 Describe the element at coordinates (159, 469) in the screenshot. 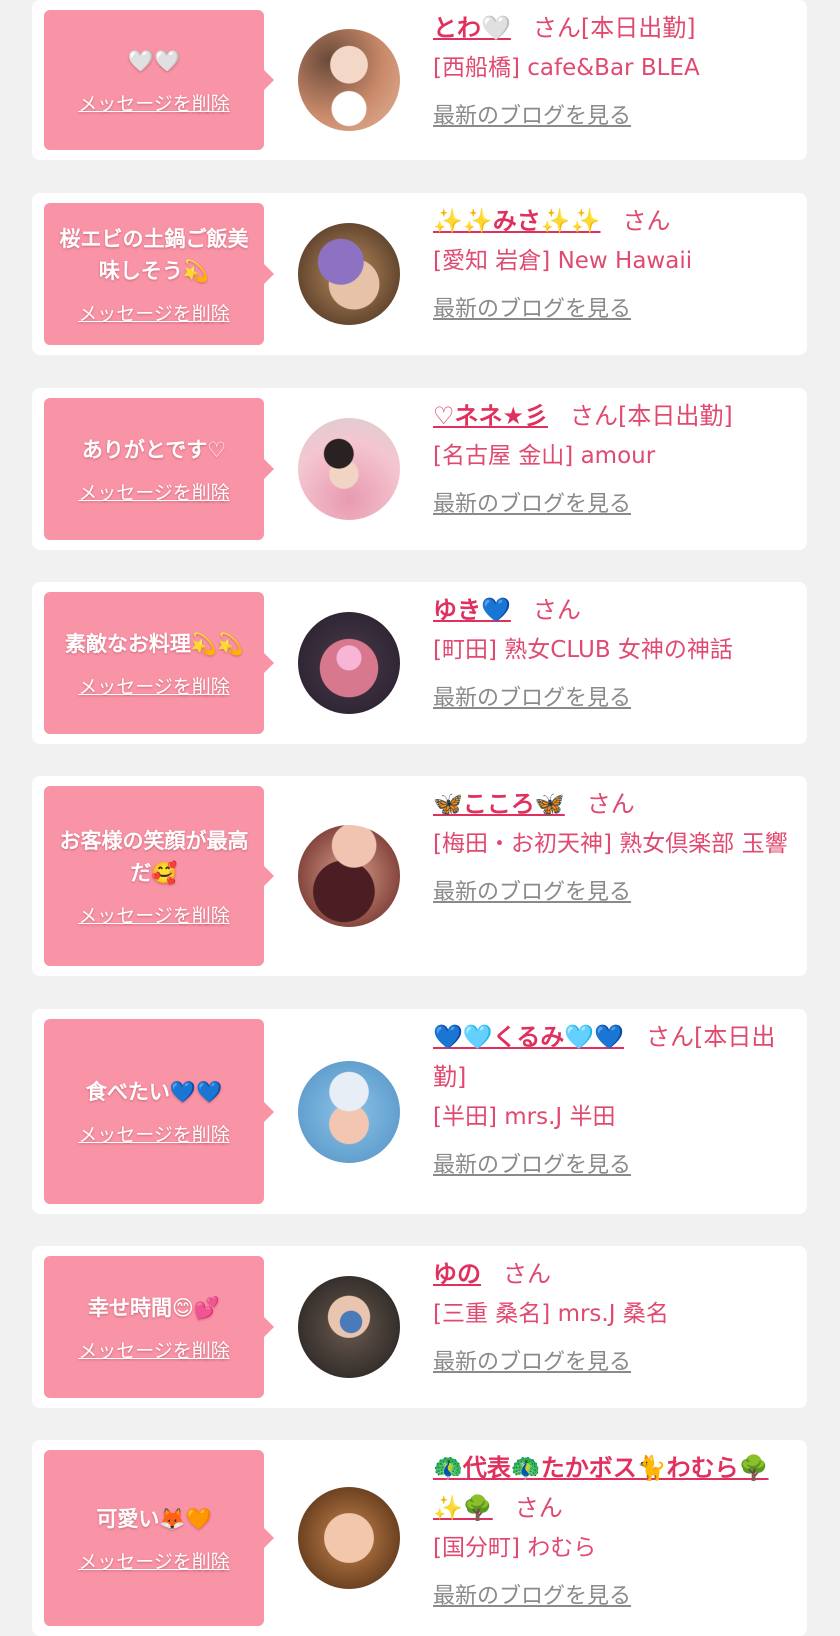

I see `message-bubble: ありがとです♡ メッセージを削除` at that location.